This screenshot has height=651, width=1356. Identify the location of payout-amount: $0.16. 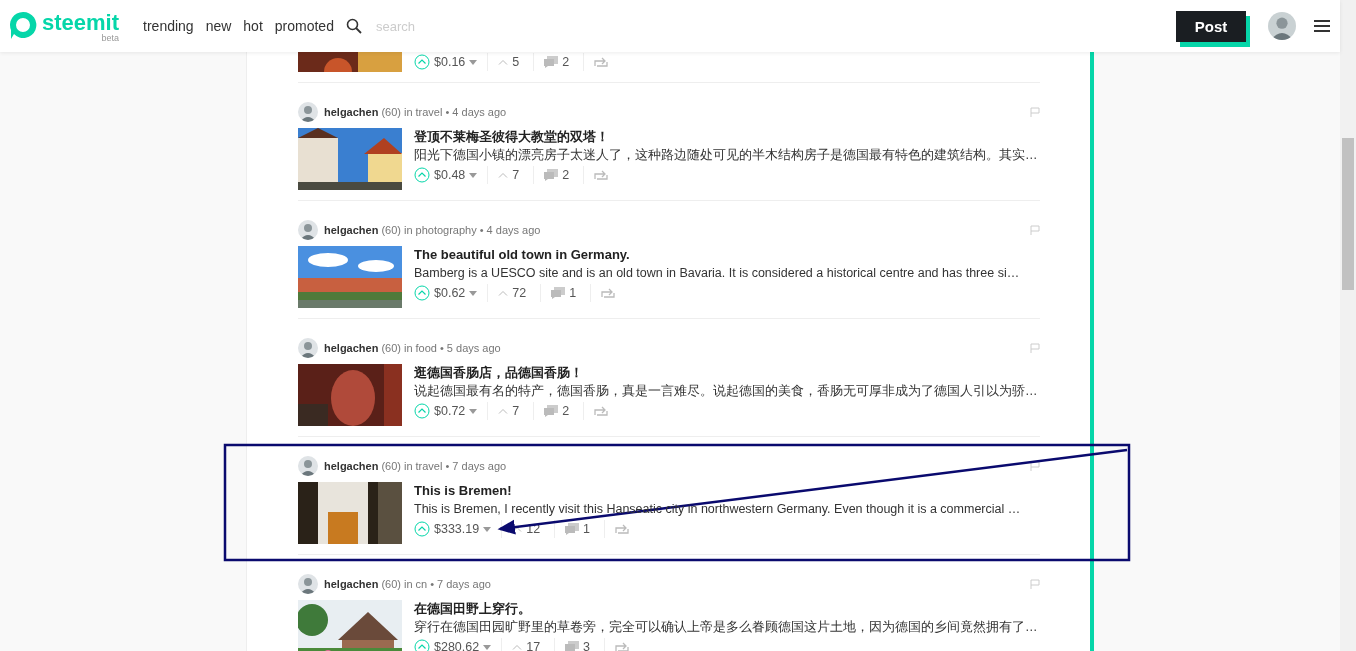
(450, 62).